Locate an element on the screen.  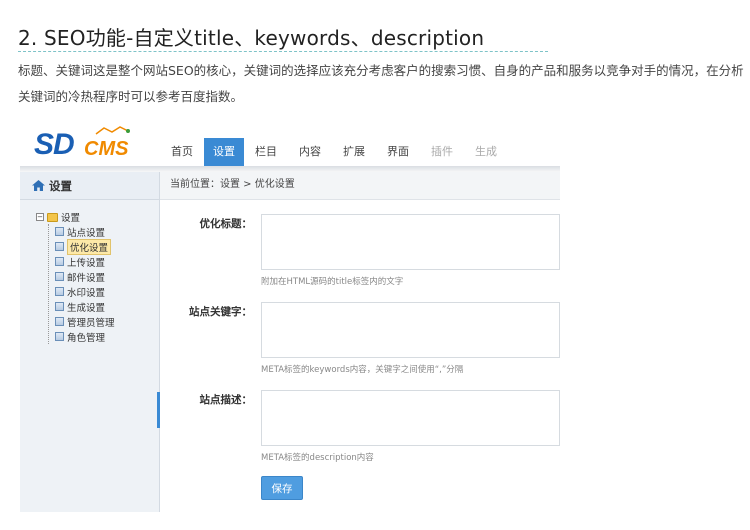
sidebar-item-upload-settings: 上传设置 is located at coordinates (107, 261).